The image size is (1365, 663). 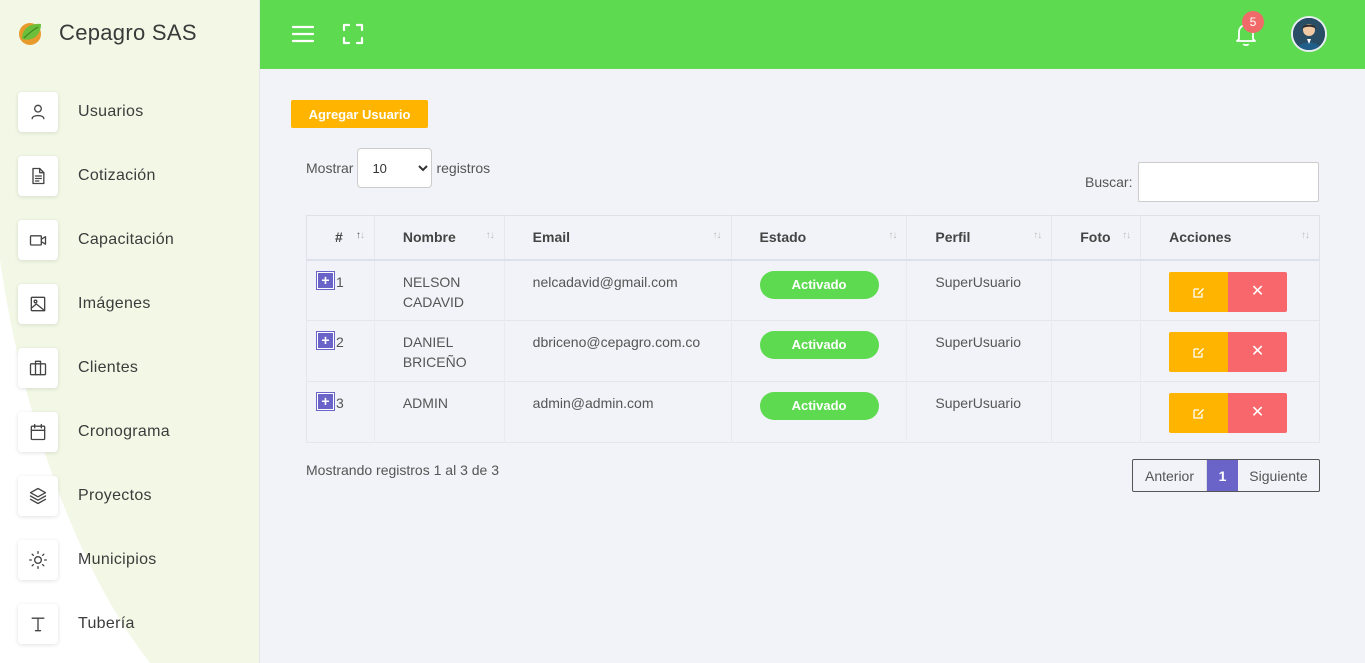 What do you see at coordinates (303, 34) in the screenshot?
I see `hamburger-menu-icon` at bounding box center [303, 34].